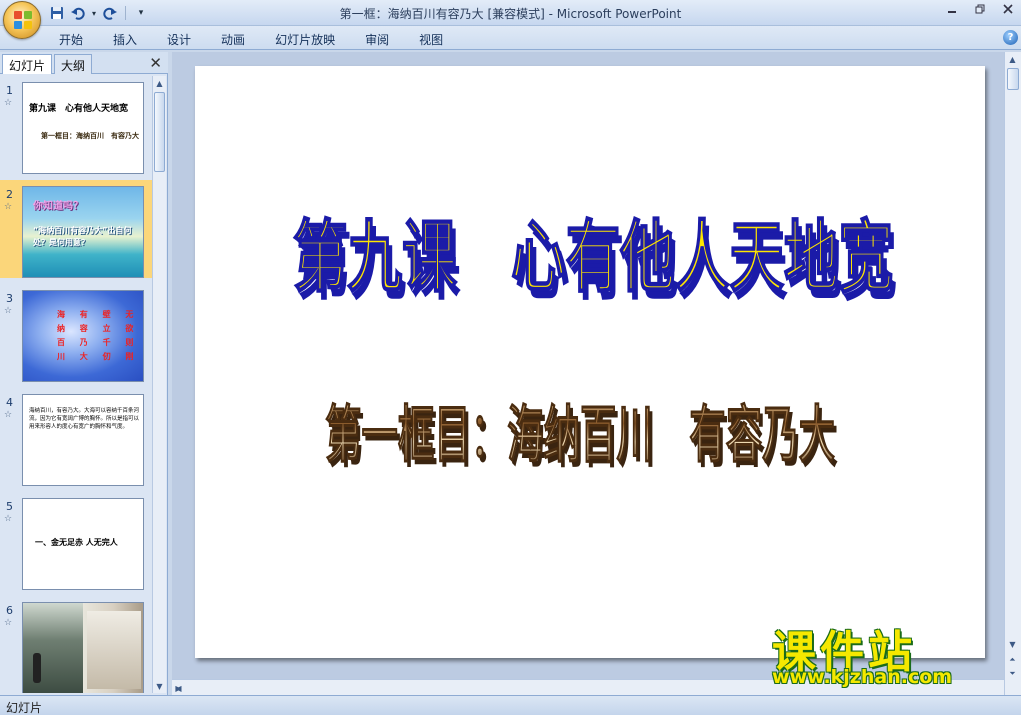 The width and height of the screenshot is (1021, 715). I want to click on office-logo-icon, so click(23, 20).